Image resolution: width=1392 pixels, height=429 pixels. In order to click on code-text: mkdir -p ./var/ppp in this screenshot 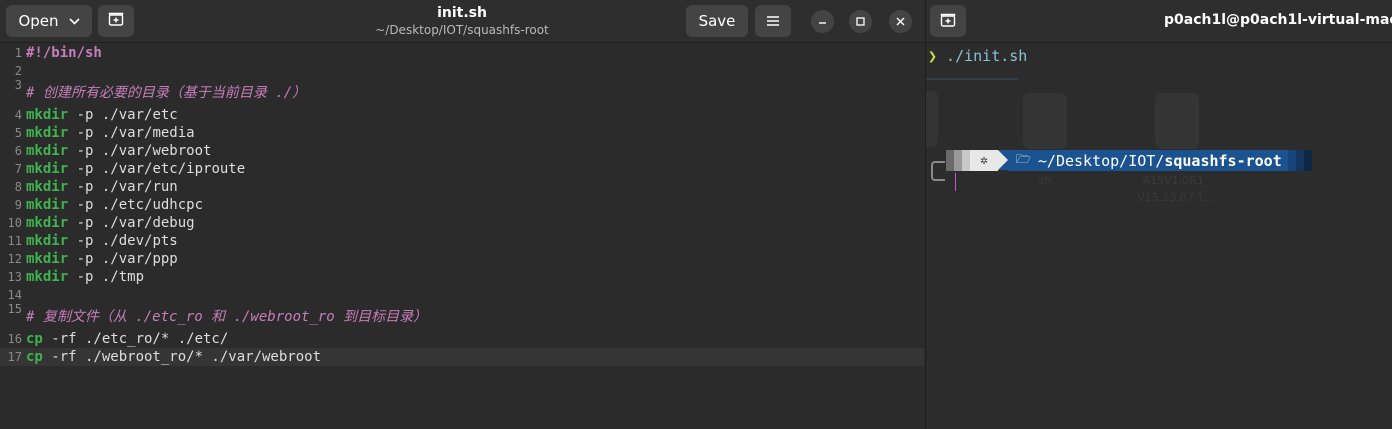, I will do `click(102, 259)`.